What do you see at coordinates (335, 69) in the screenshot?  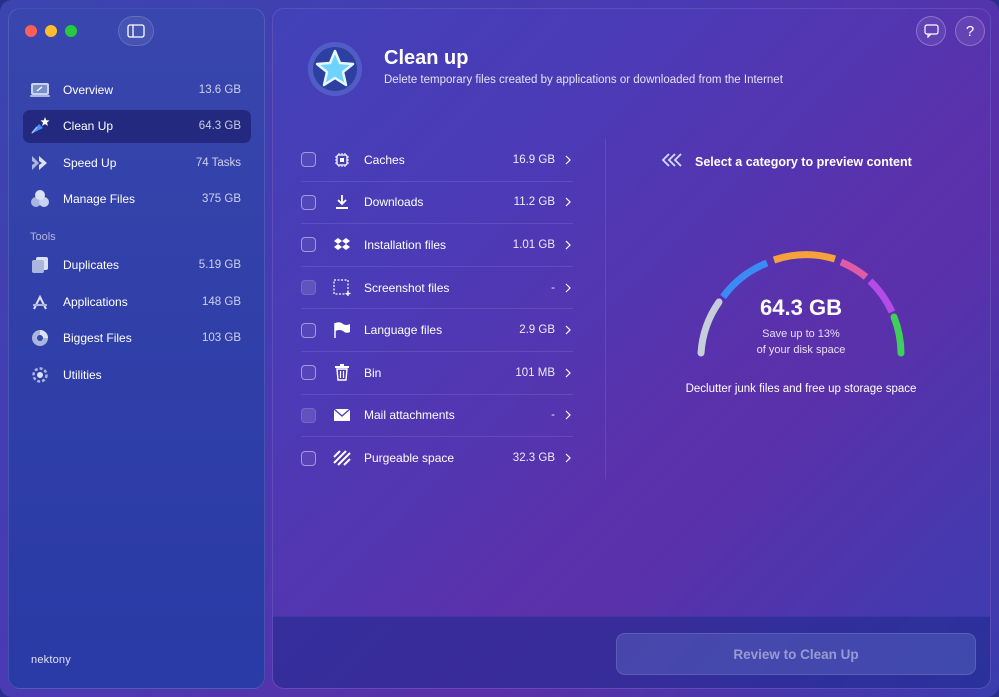 I see `clean-up-star-icon` at bounding box center [335, 69].